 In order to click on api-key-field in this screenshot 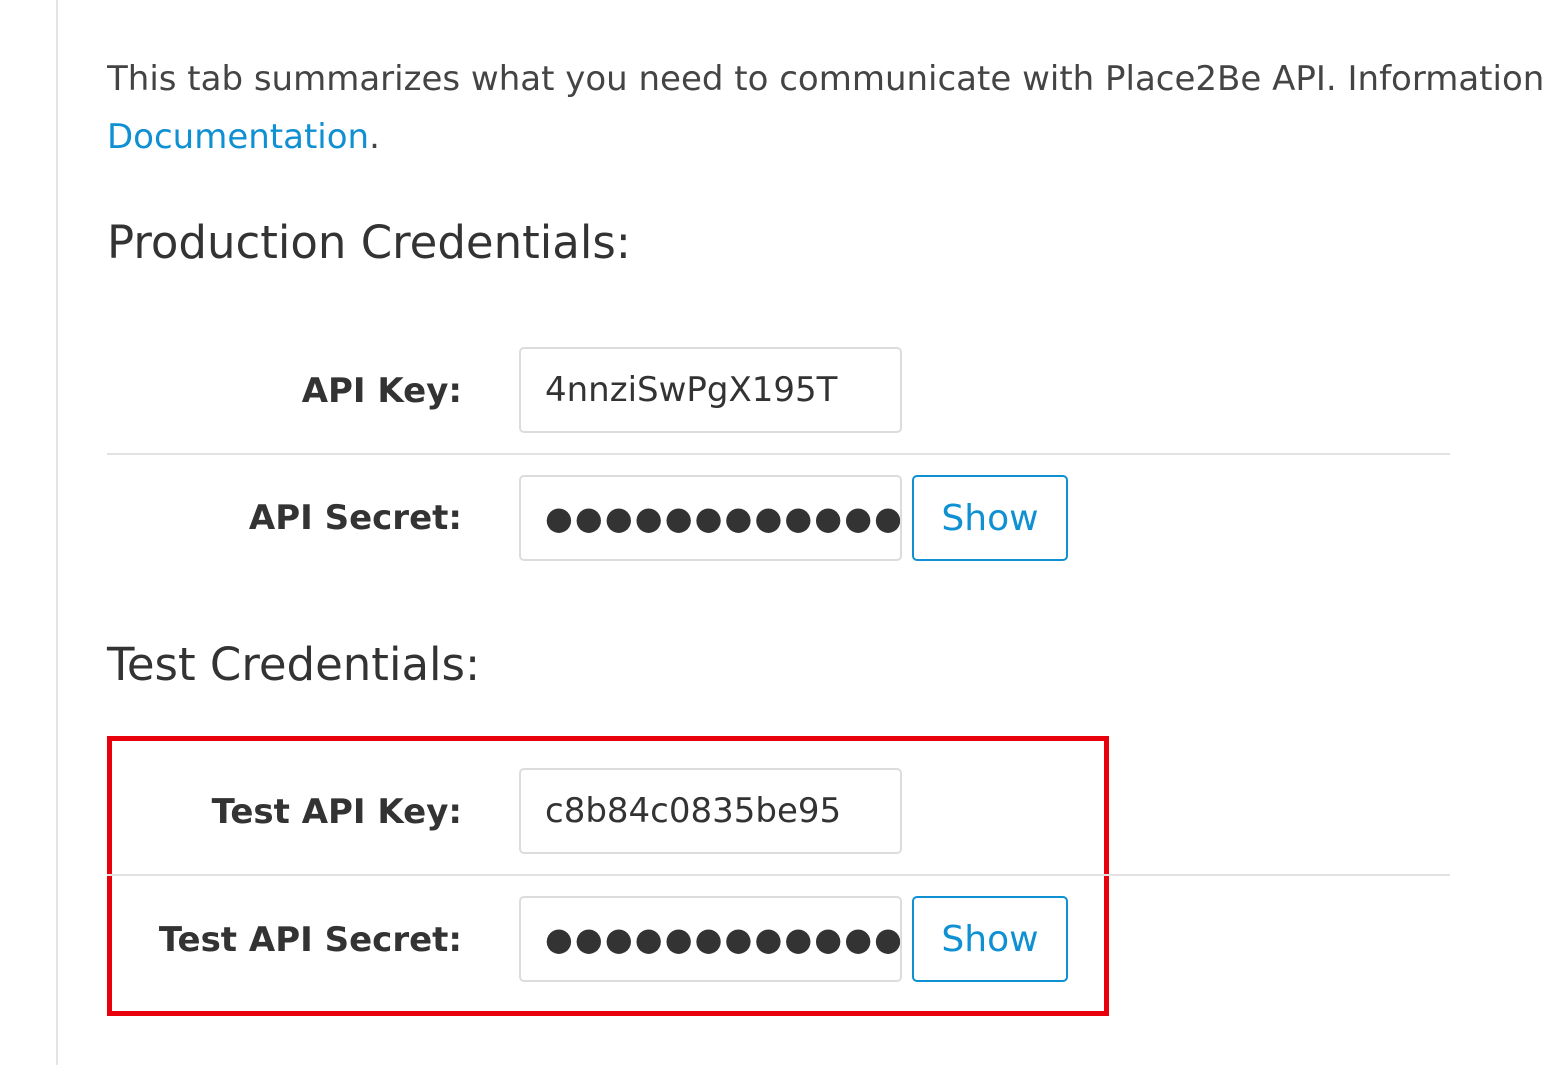, I will do `click(710, 390)`.